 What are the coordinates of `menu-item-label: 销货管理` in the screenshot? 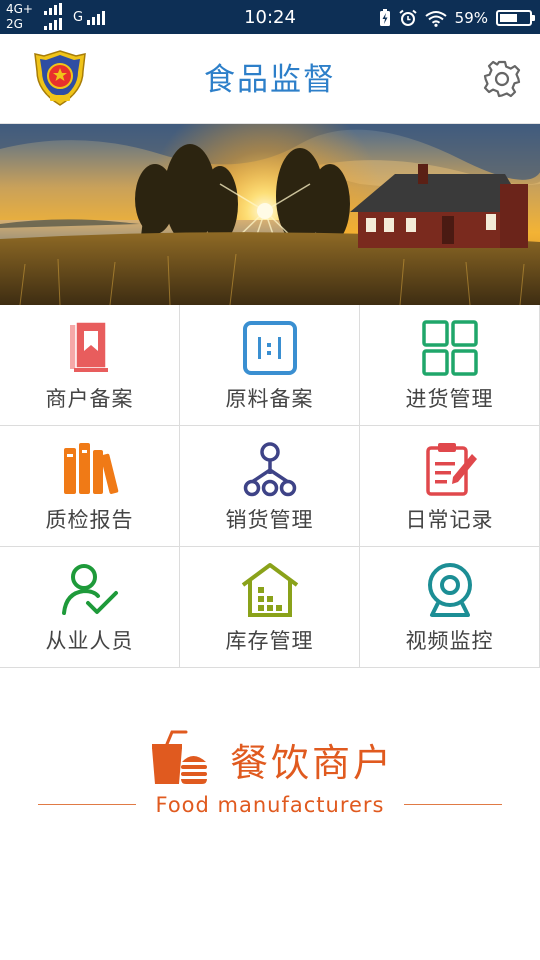 It's located at (269, 520).